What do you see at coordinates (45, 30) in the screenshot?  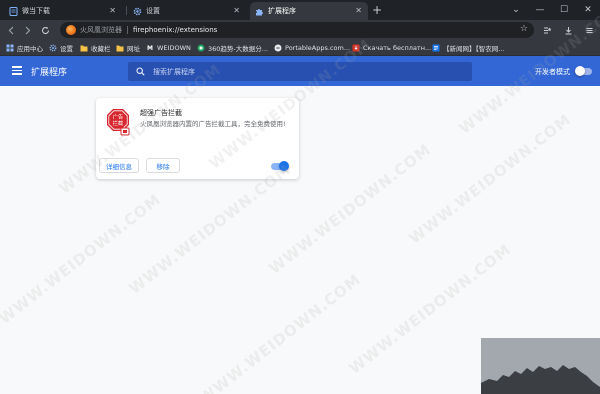 I see `reload-icon` at bounding box center [45, 30].